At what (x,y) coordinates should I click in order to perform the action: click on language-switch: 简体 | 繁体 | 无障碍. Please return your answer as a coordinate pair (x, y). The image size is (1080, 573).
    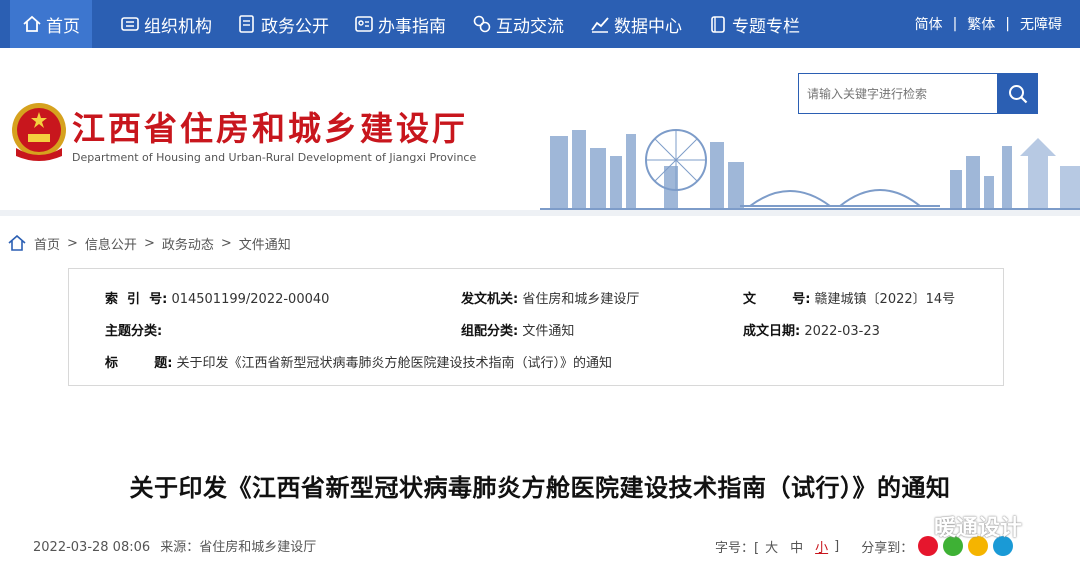
    Looking at the image, I should click on (988, 24).